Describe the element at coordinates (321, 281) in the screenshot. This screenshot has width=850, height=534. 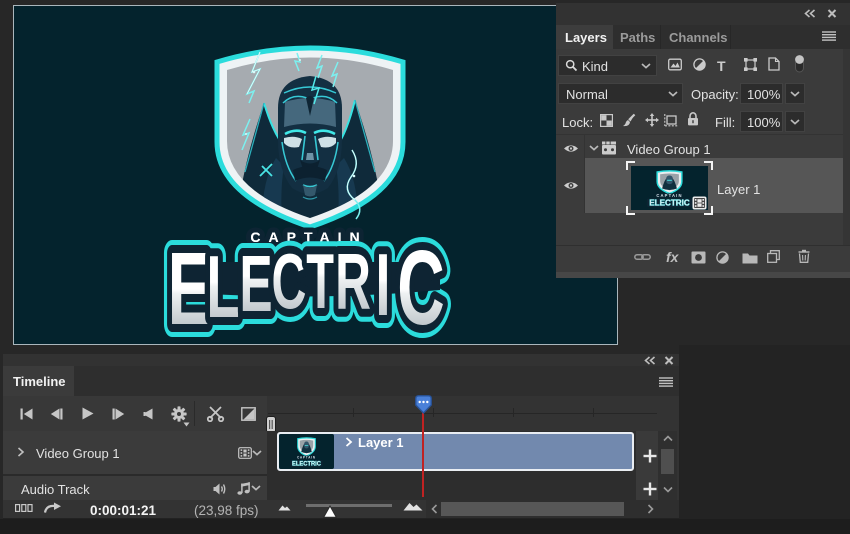
I see `svg-text: T` at that location.